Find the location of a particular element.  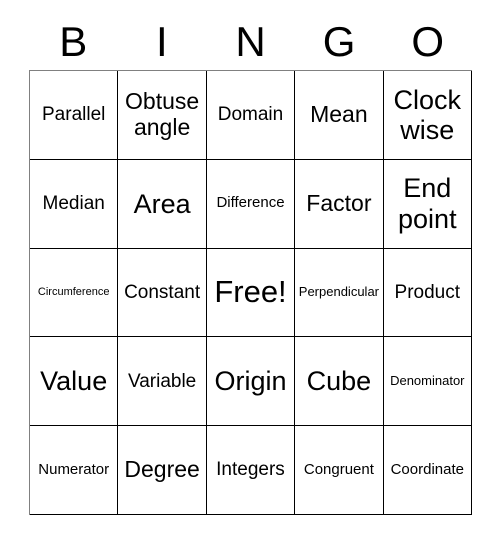

bingo-cell-r5c5: Coordinate is located at coordinates (427, 470).